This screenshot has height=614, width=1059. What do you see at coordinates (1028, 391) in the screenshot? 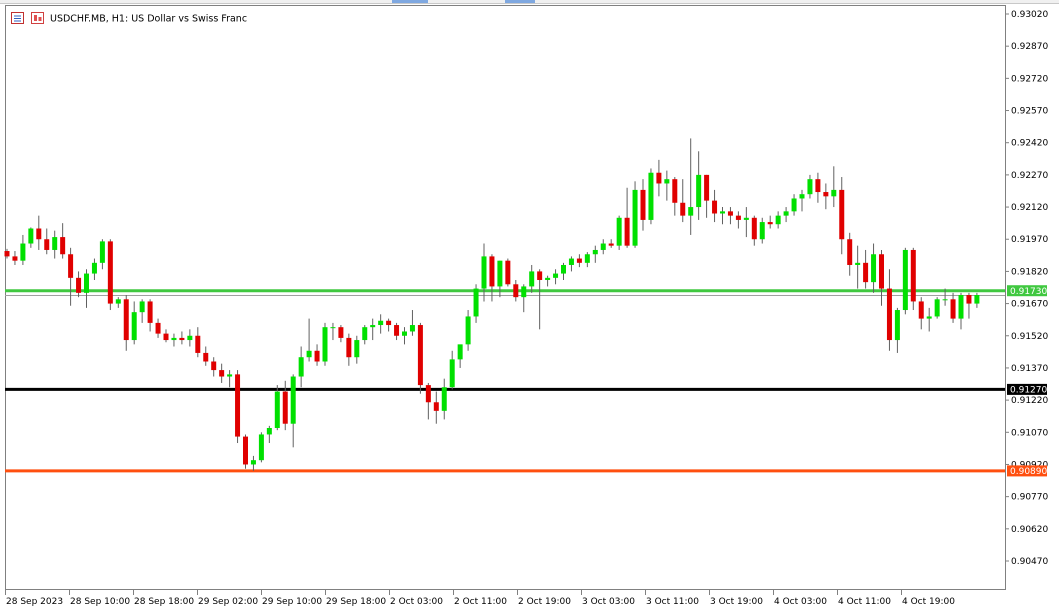
I see `price-tag-label: 0.91270` at bounding box center [1028, 391].